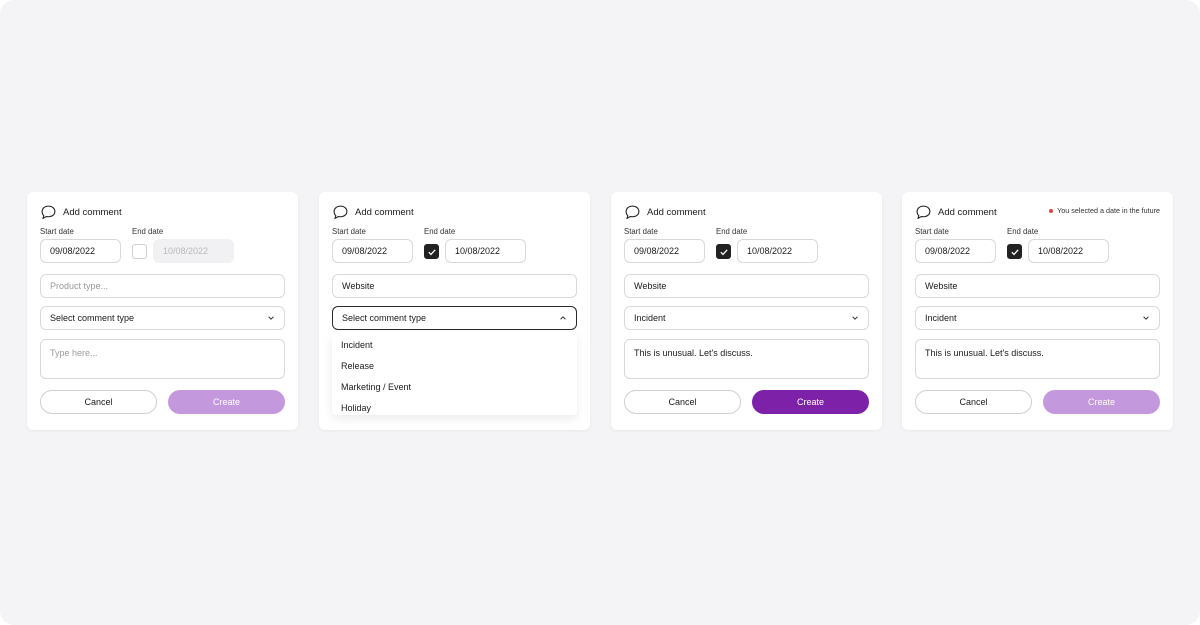  I want to click on menu-item-release: Release, so click(454, 365).